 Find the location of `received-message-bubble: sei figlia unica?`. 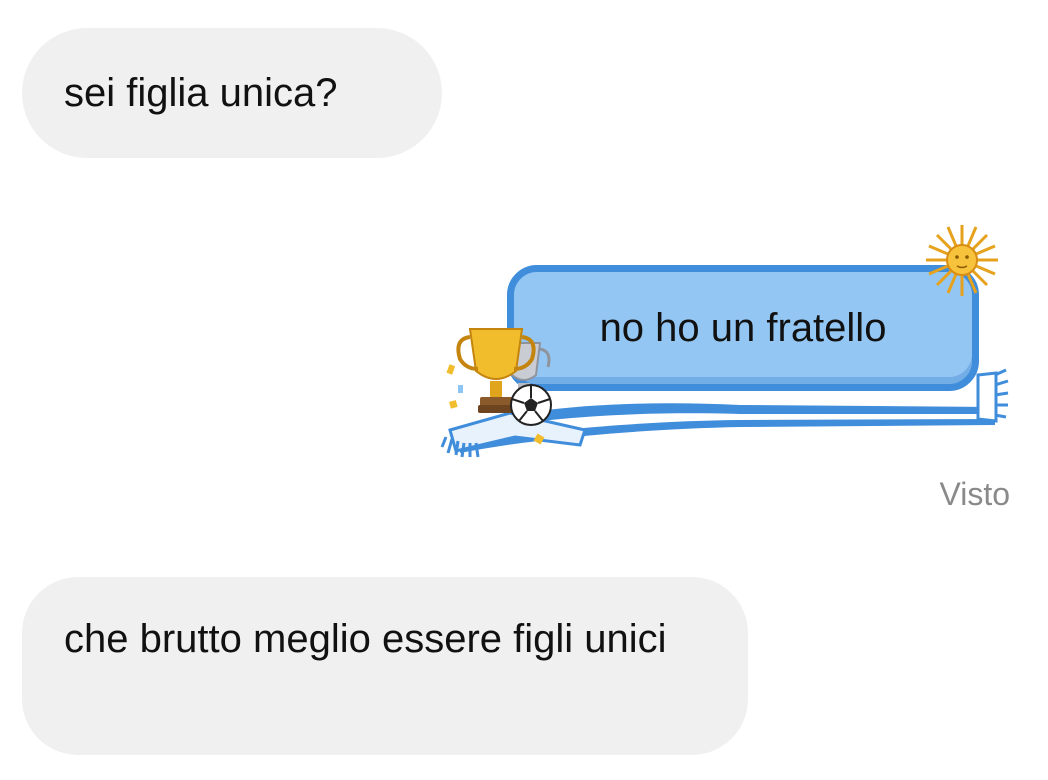

received-message-bubble: sei figlia unica? is located at coordinates (232, 93).